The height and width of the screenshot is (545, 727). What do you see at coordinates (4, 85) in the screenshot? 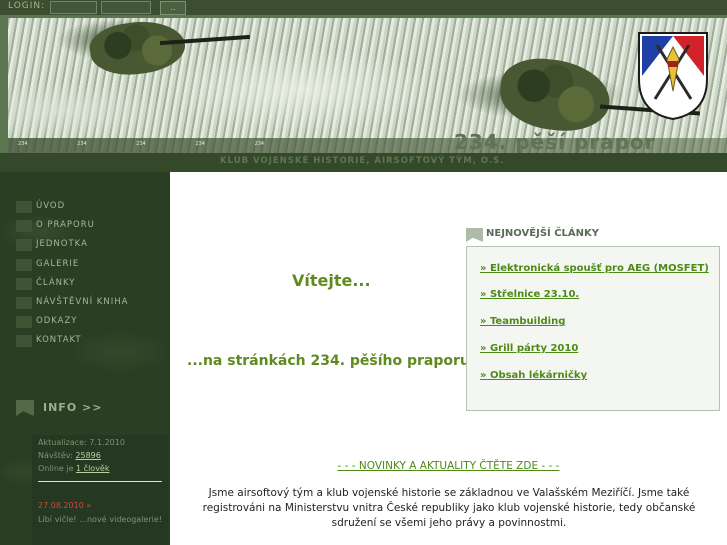
I see `frame-left` at bounding box center [4, 85].